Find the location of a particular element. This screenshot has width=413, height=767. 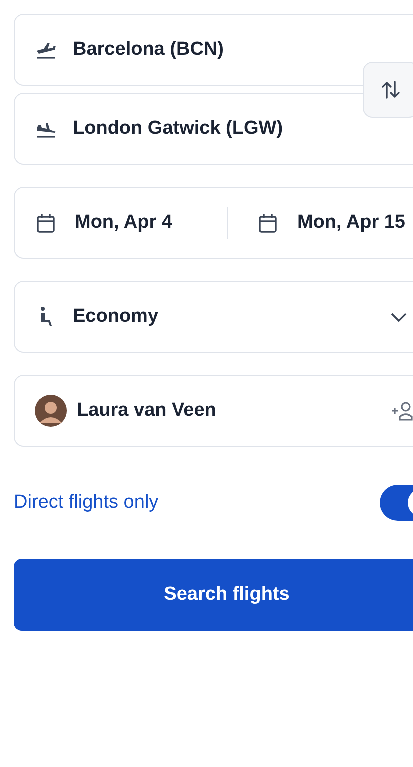

origin-field: Barcelona (BCN) is located at coordinates (213, 50).